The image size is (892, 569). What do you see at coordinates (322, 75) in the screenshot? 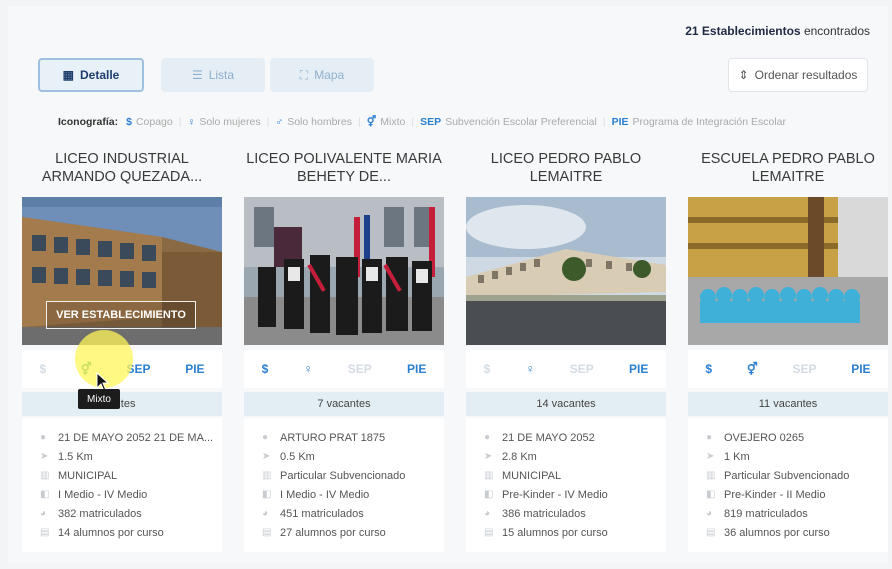
I see `view-mapa-button: ⛶ Mapa` at bounding box center [322, 75].